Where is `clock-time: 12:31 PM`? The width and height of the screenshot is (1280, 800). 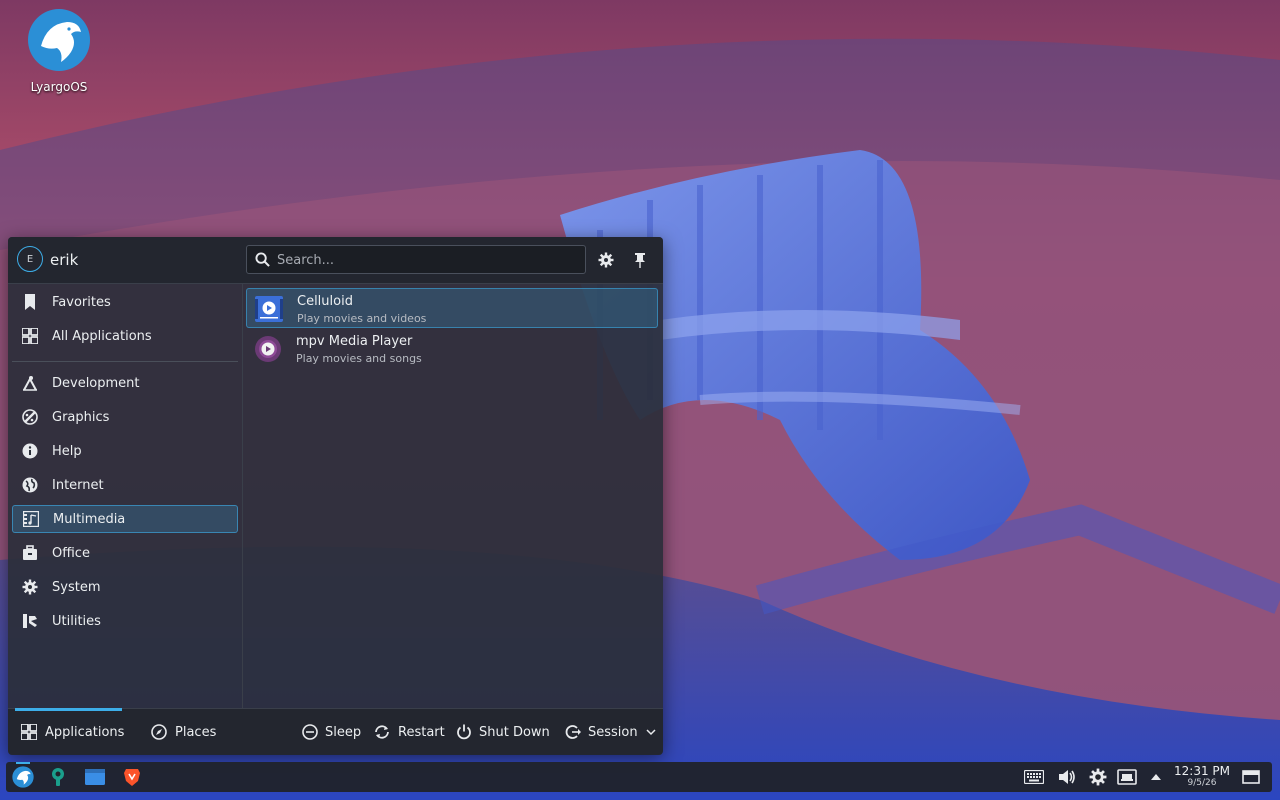 clock-time: 12:31 PM is located at coordinates (1202, 771).